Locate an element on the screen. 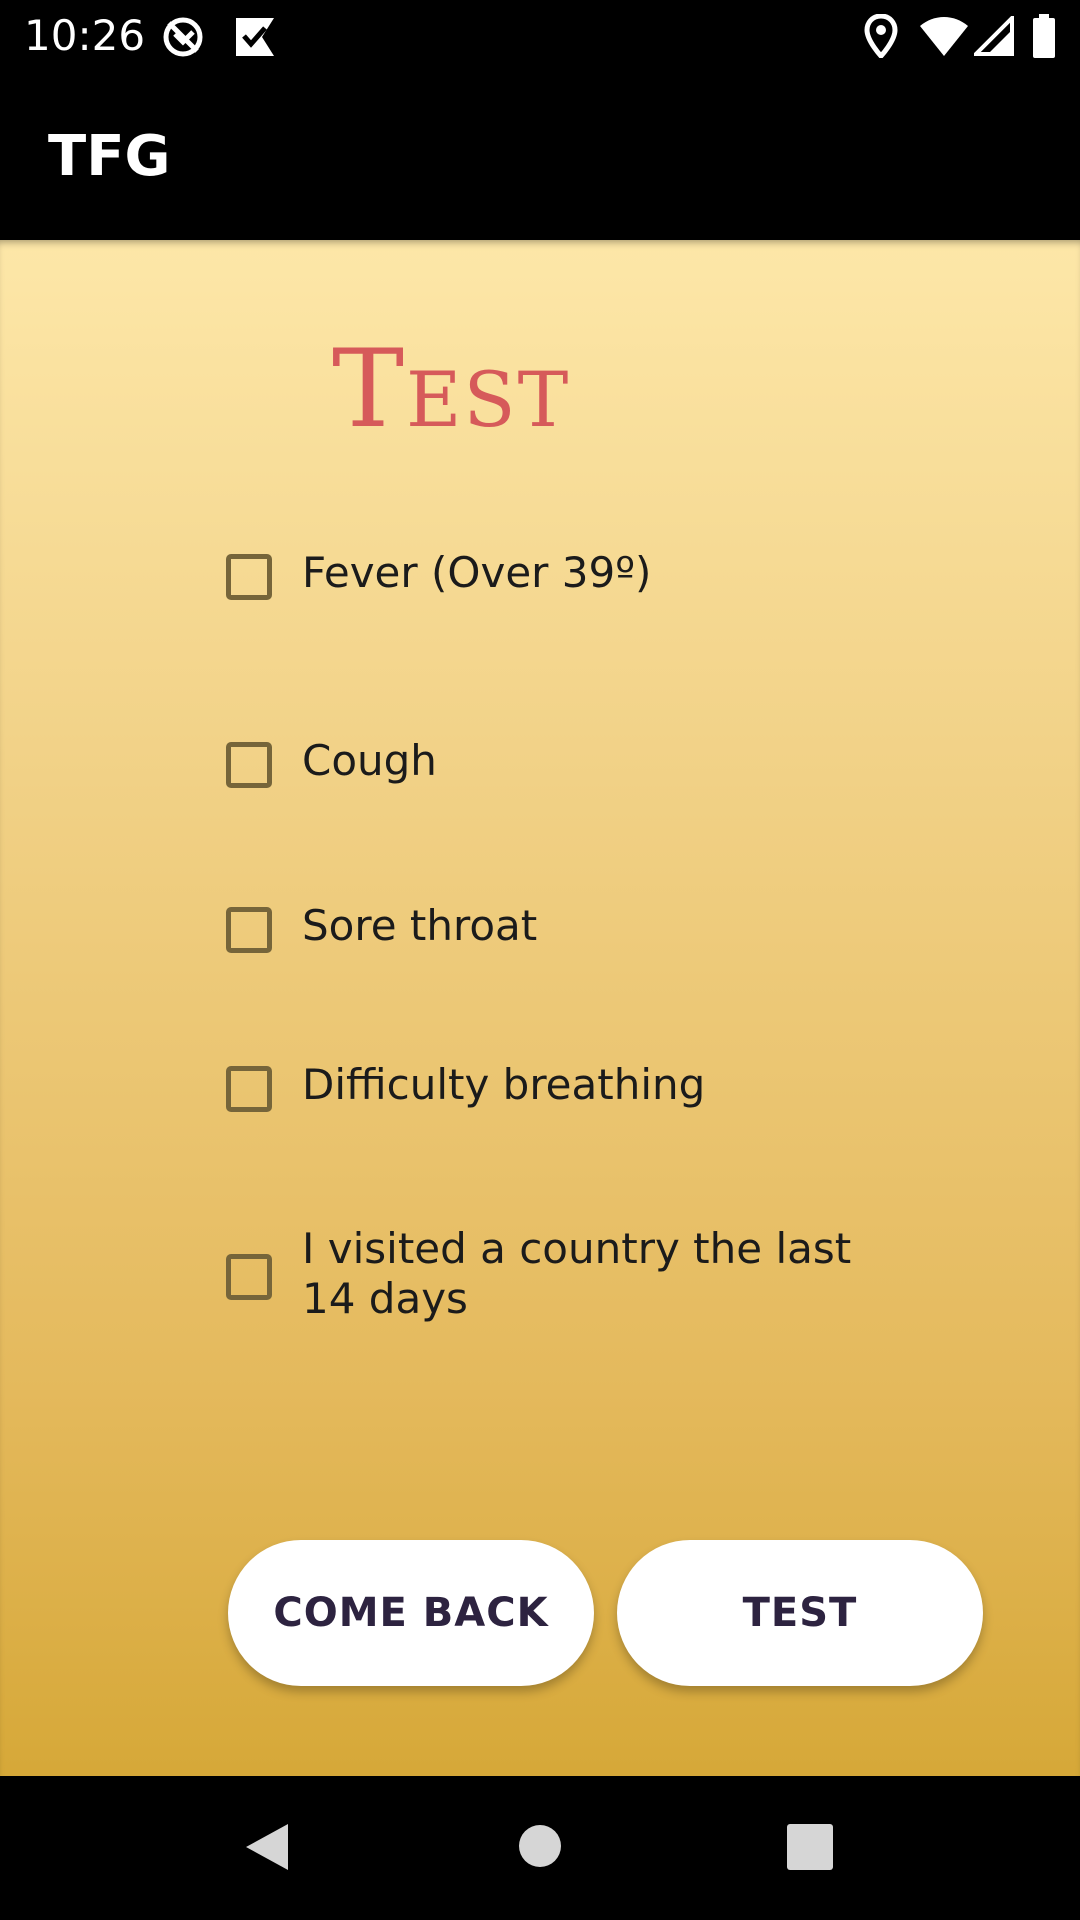  wifi-icon is located at coordinates (944, 38).